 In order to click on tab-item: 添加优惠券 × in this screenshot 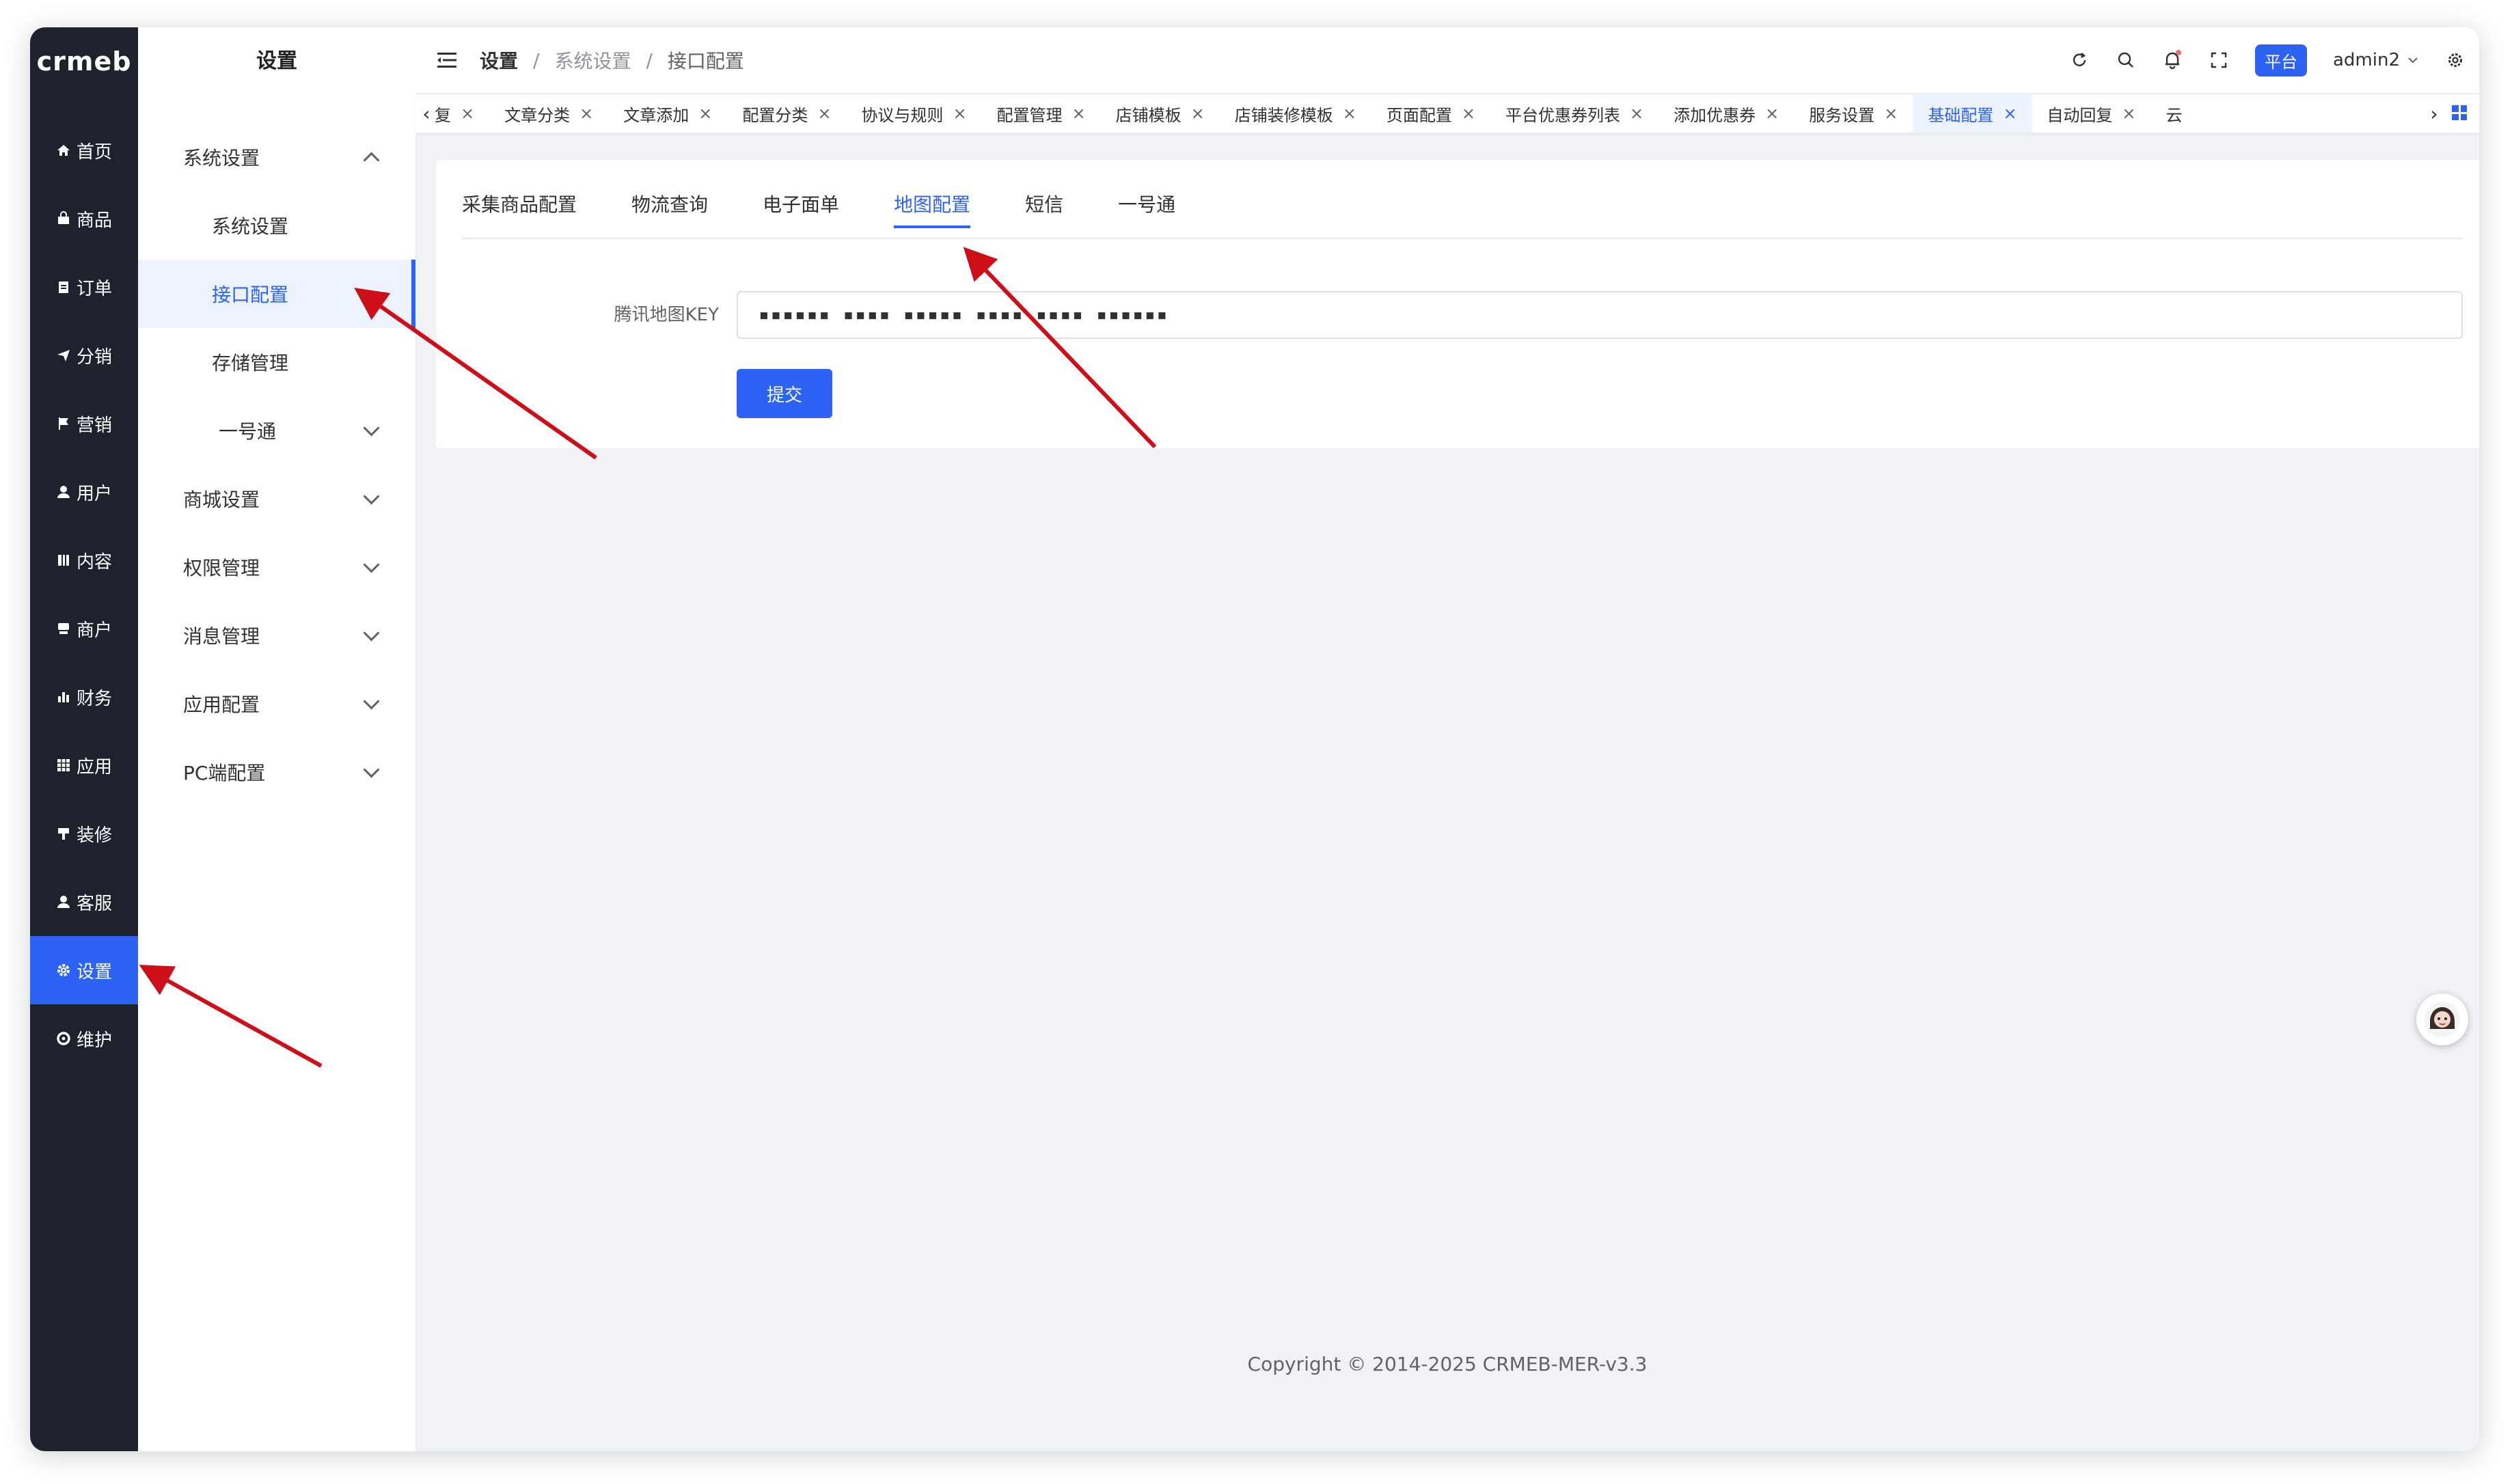, I will do `click(1726, 114)`.